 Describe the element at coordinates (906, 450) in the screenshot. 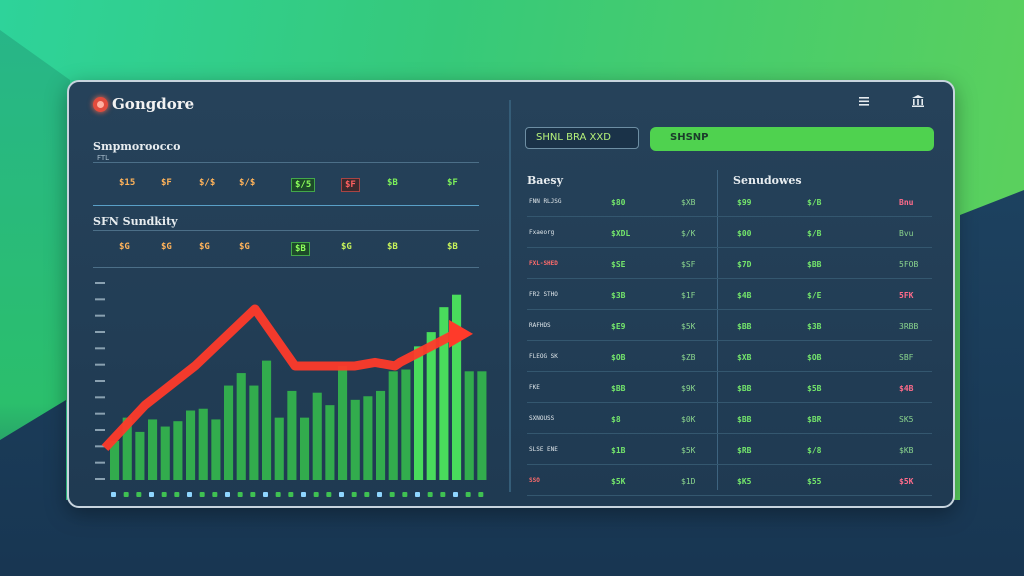

I see `table-cell: $KB` at that location.